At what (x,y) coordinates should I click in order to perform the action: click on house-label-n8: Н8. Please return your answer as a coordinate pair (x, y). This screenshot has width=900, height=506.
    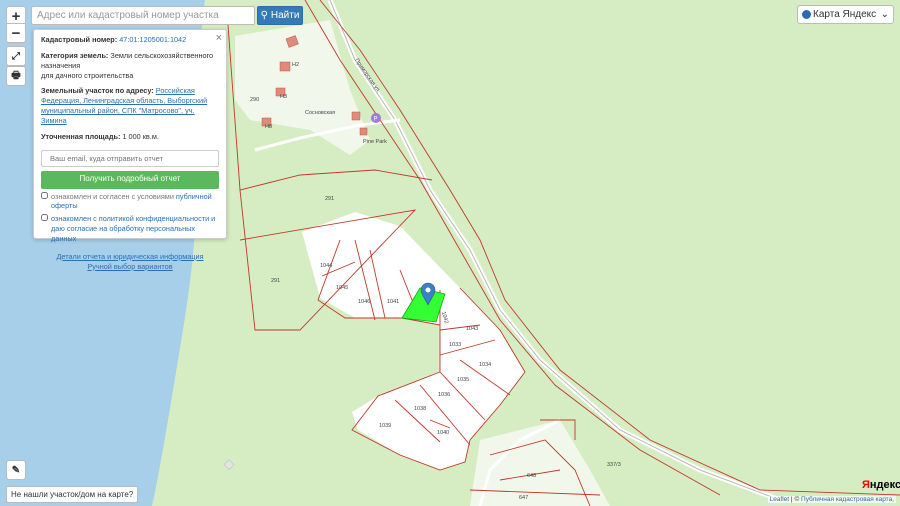
    Looking at the image, I should click on (268, 127).